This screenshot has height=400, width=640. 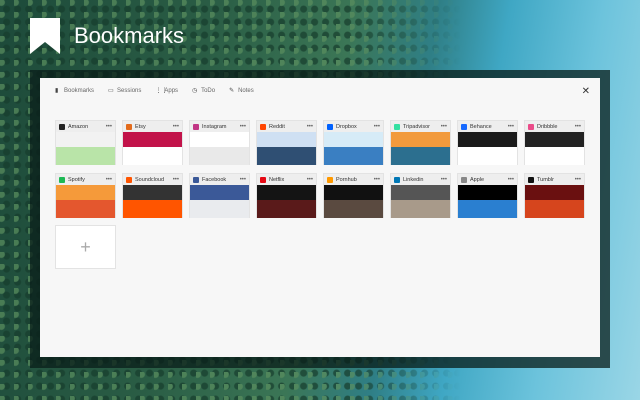 I want to click on bookmark-tile-apple: Apple •••, so click(x=487, y=195).